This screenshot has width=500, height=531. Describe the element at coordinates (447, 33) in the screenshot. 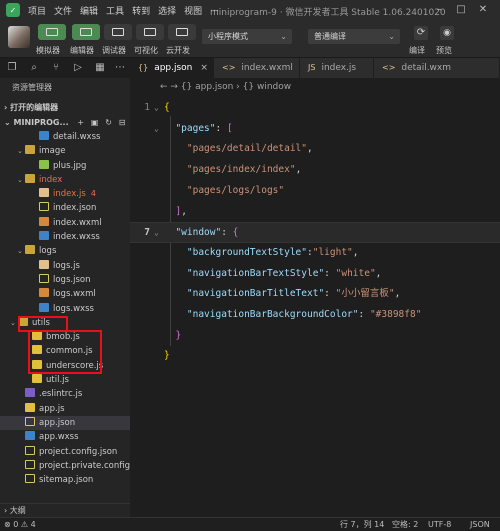

I see `preview-icon: ◉` at that location.